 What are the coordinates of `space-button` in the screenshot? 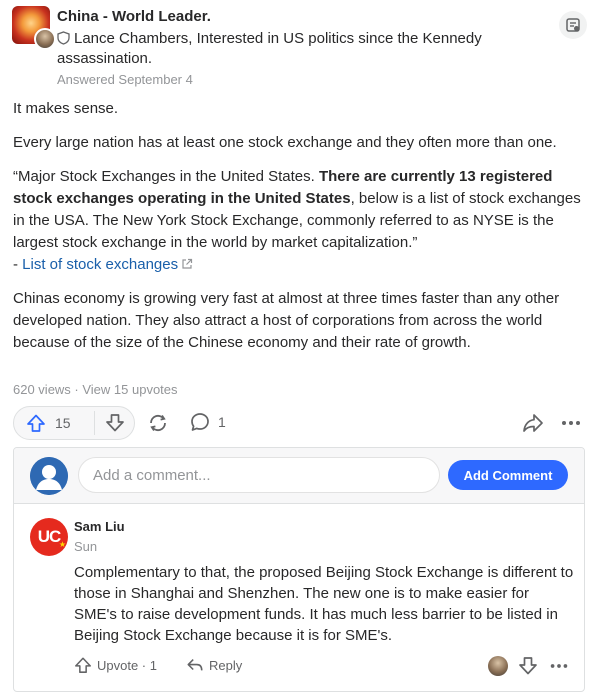 It's located at (573, 25).